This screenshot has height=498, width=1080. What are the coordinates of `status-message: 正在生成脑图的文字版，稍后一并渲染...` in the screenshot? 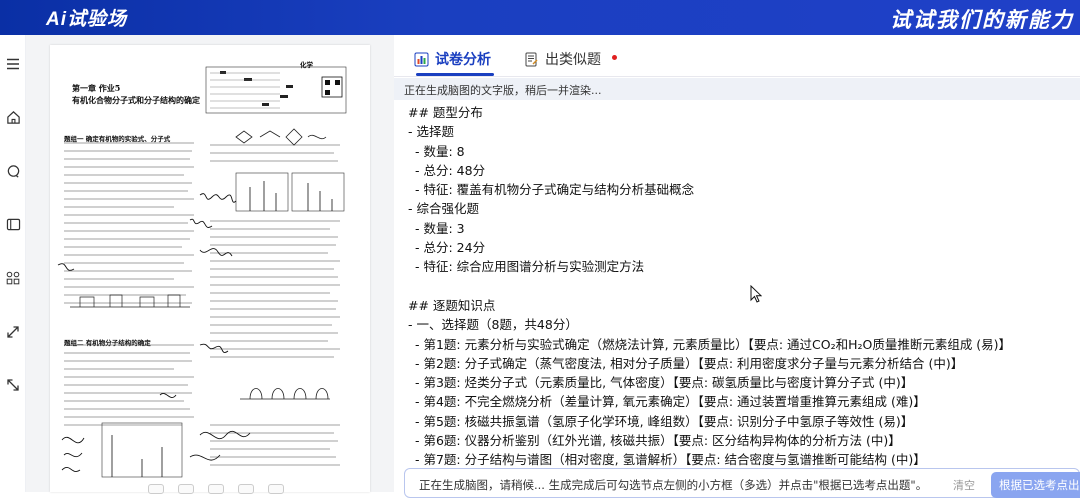 It's located at (737, 89).